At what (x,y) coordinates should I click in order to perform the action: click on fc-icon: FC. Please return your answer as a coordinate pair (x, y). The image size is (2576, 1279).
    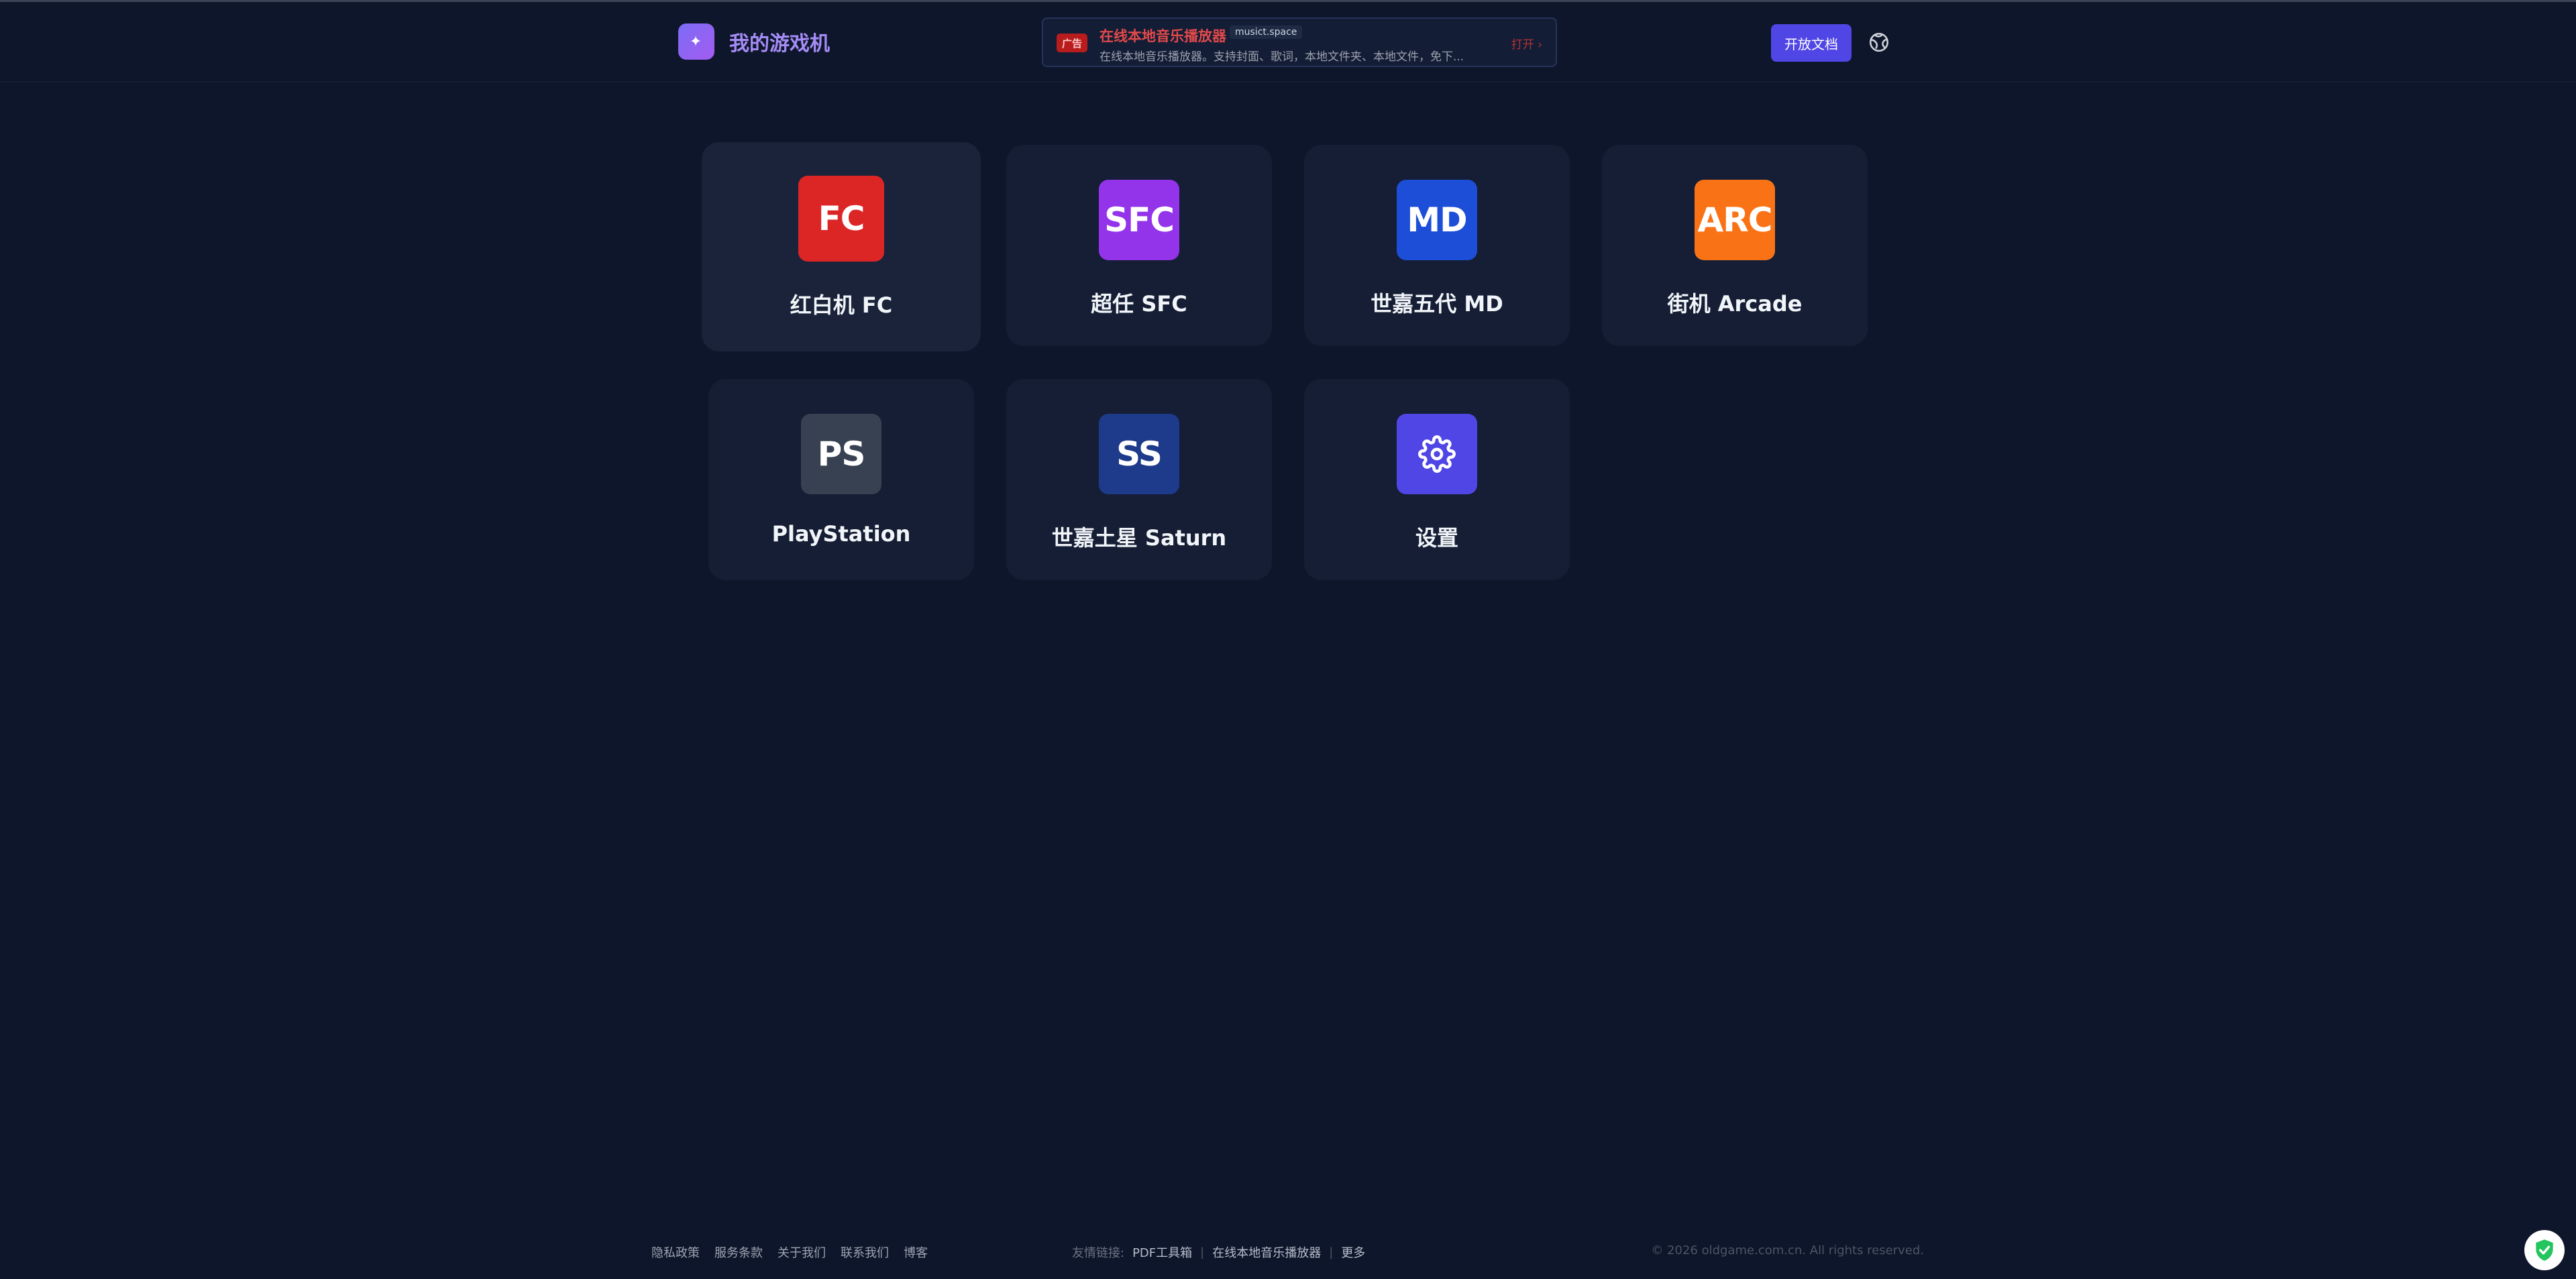
    Looking at the image, I should click on (841, 219).